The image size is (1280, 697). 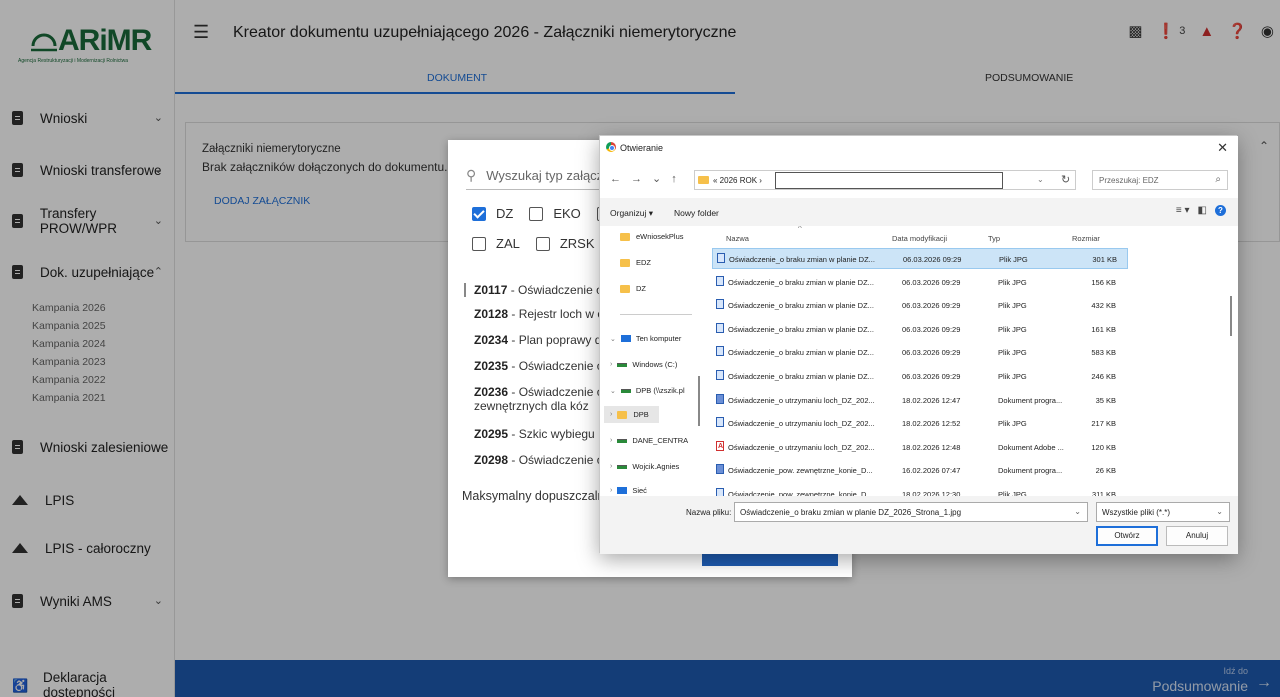 I want to click on address-edit-field, so click(x=889, y=180).